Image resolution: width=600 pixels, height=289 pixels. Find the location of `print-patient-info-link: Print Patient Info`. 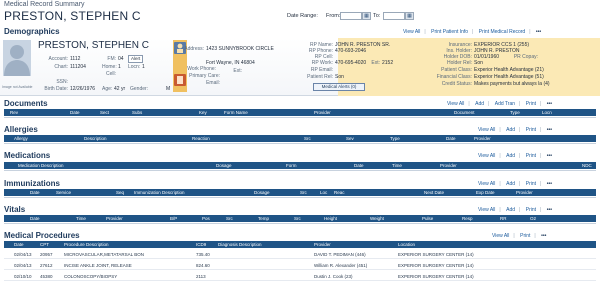

print-patient-info-link: Print Patient Info is located at coordinates (449, 32).